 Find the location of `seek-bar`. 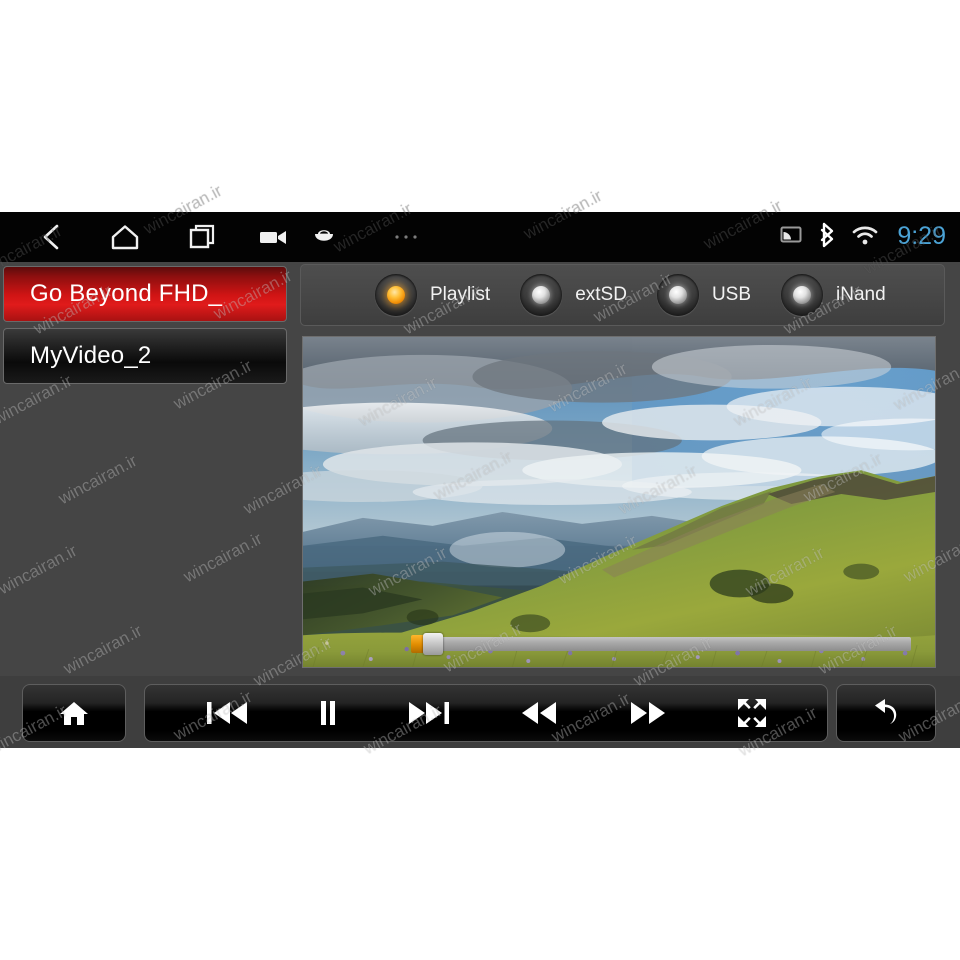

seek-bar is located at coordinates (661, 644).